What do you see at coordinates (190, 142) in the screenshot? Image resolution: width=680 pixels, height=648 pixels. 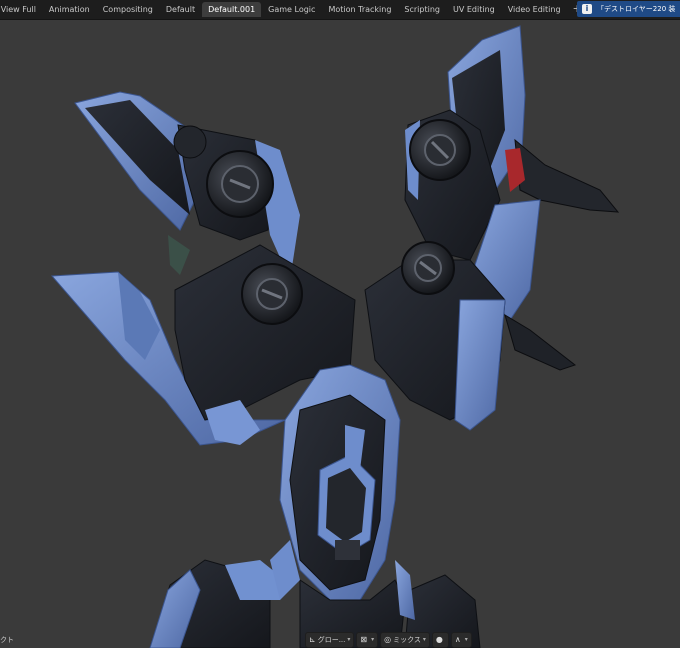 I see `left-shoulder-knob` at bounding box center [190, 142].